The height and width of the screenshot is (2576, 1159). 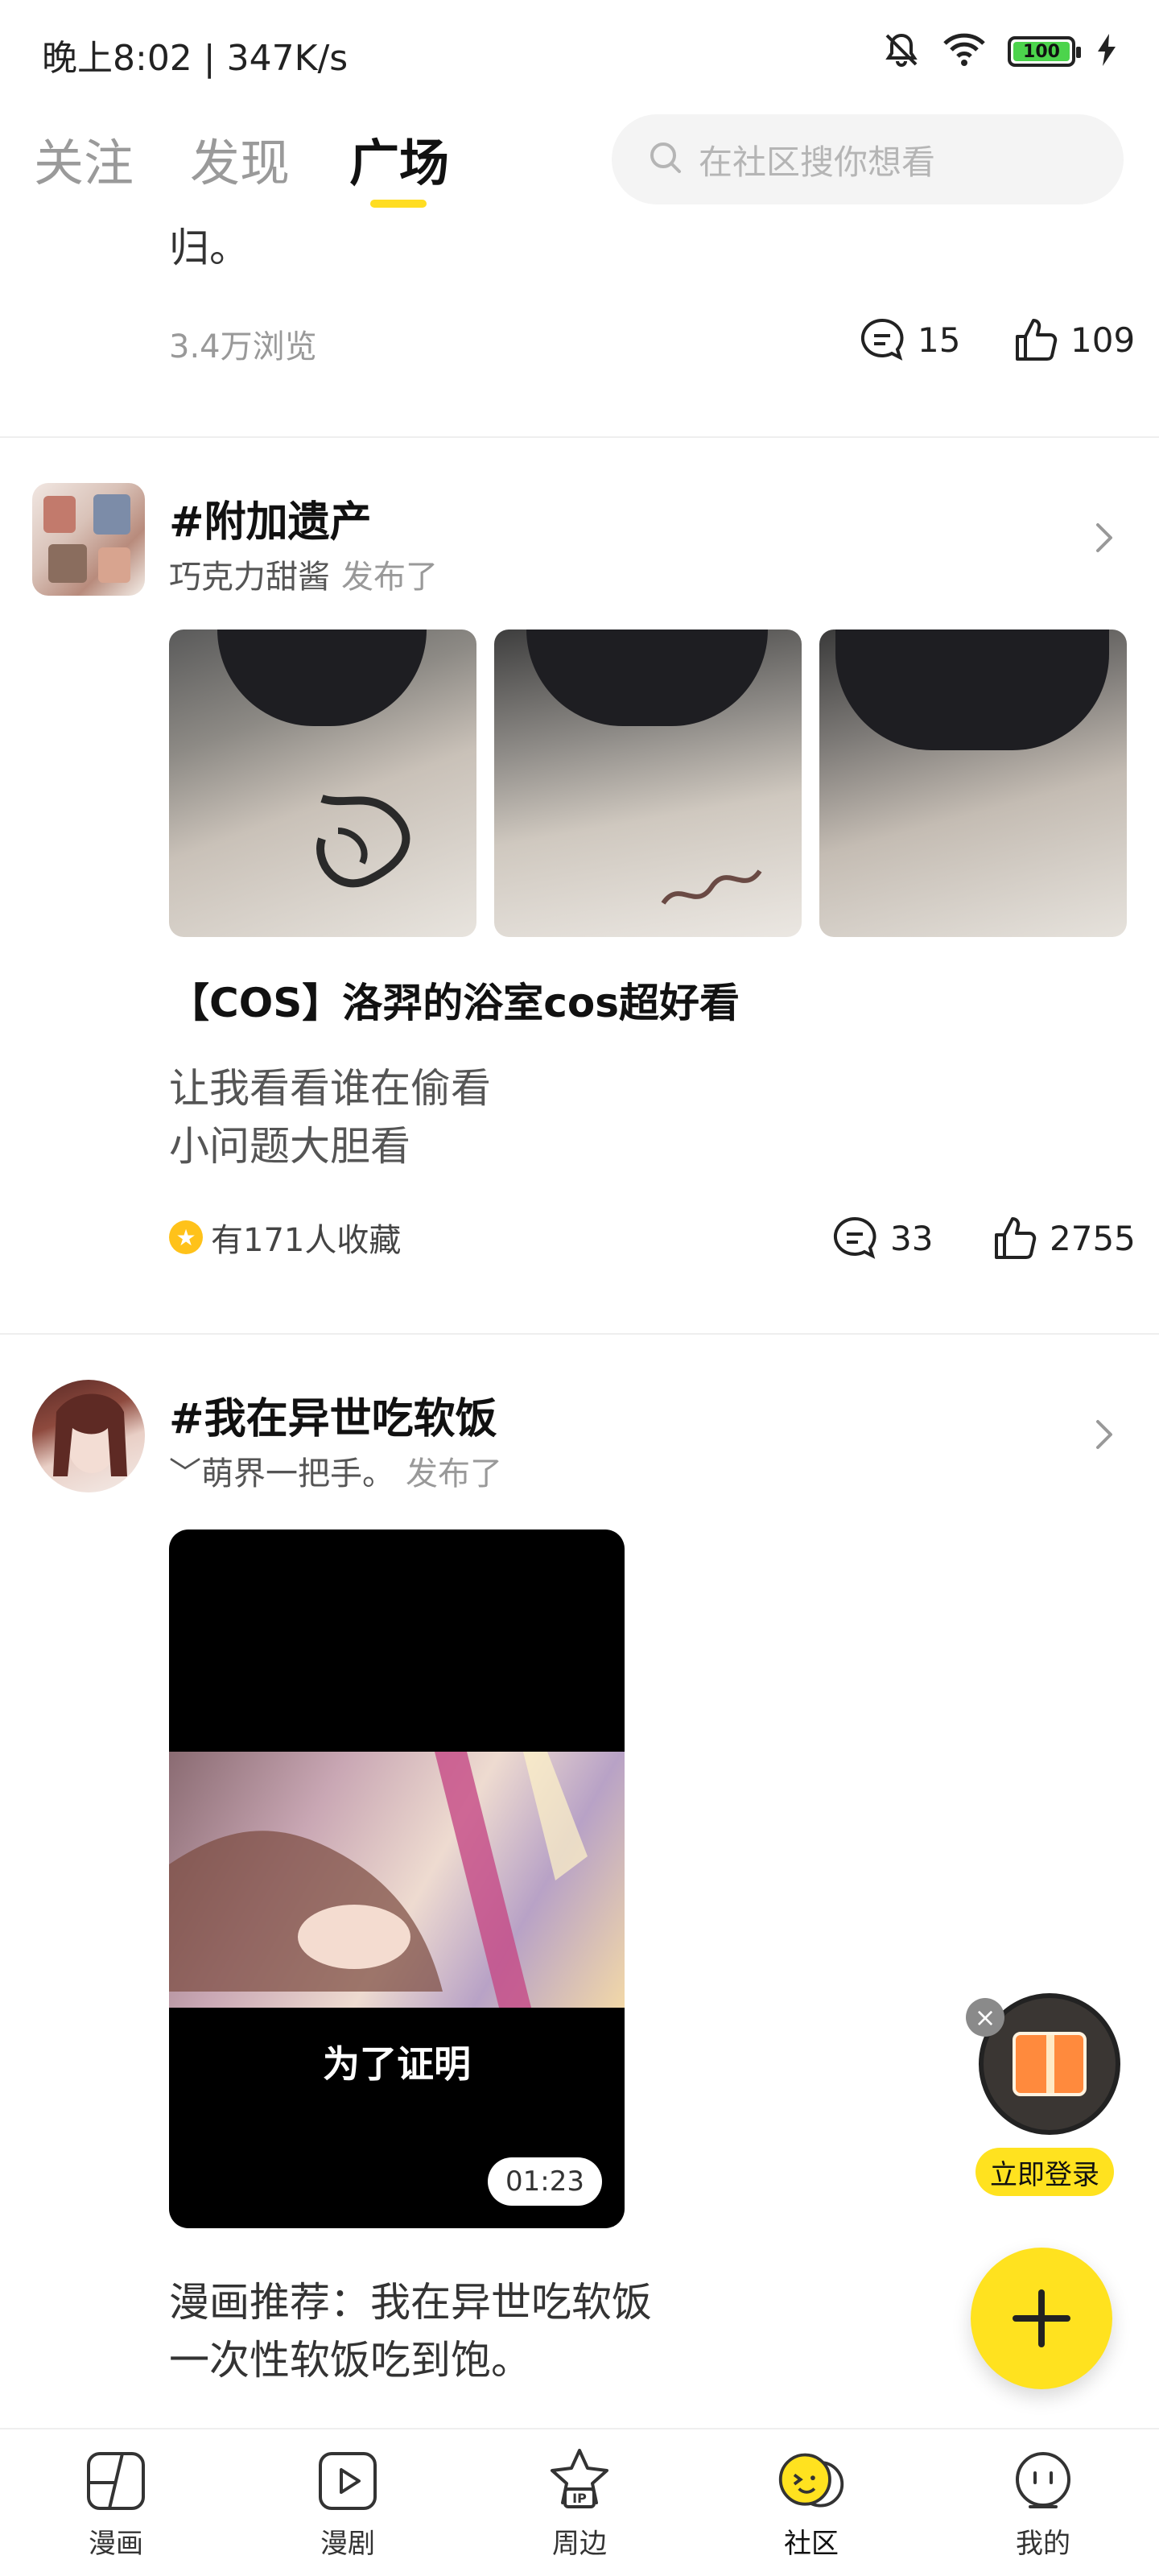 I want to click on nav-item-drama: 漫剧, so click(x=348, y=2502).